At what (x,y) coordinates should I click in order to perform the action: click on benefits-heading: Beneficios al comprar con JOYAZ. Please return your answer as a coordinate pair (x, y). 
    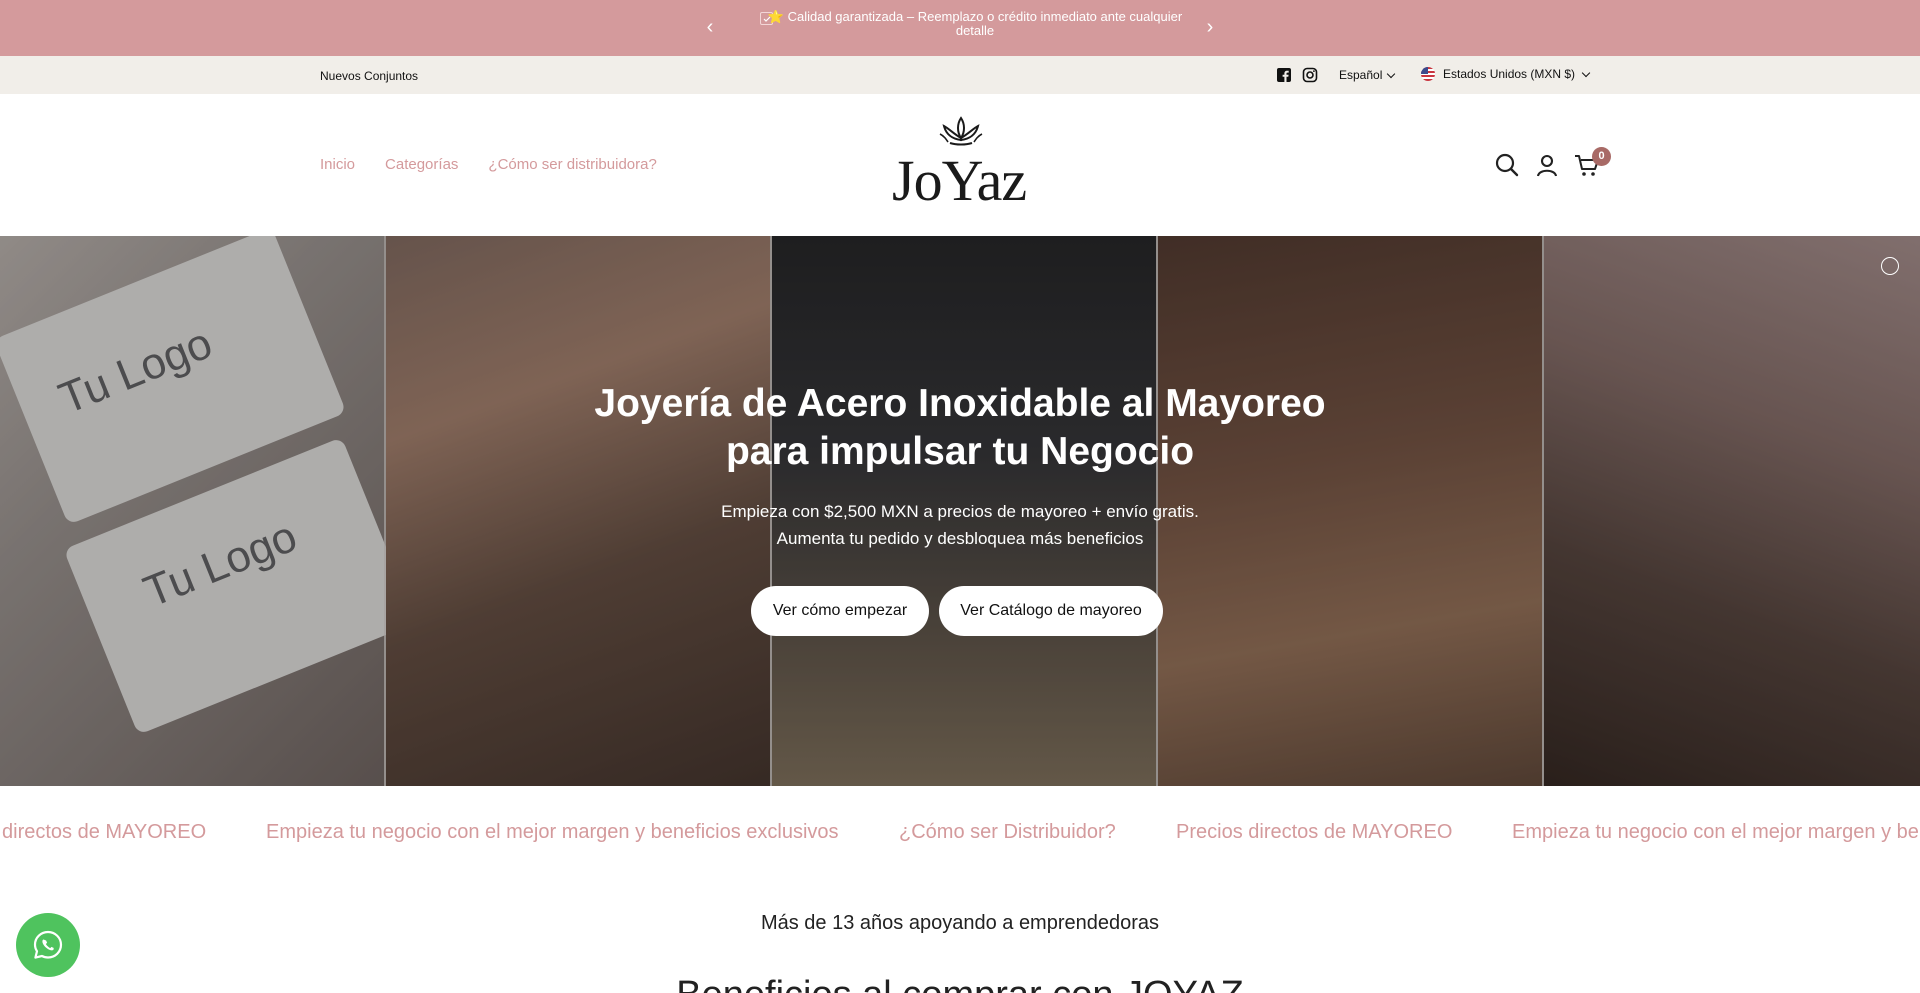
    Looking at the image, I should click on (960, 983).